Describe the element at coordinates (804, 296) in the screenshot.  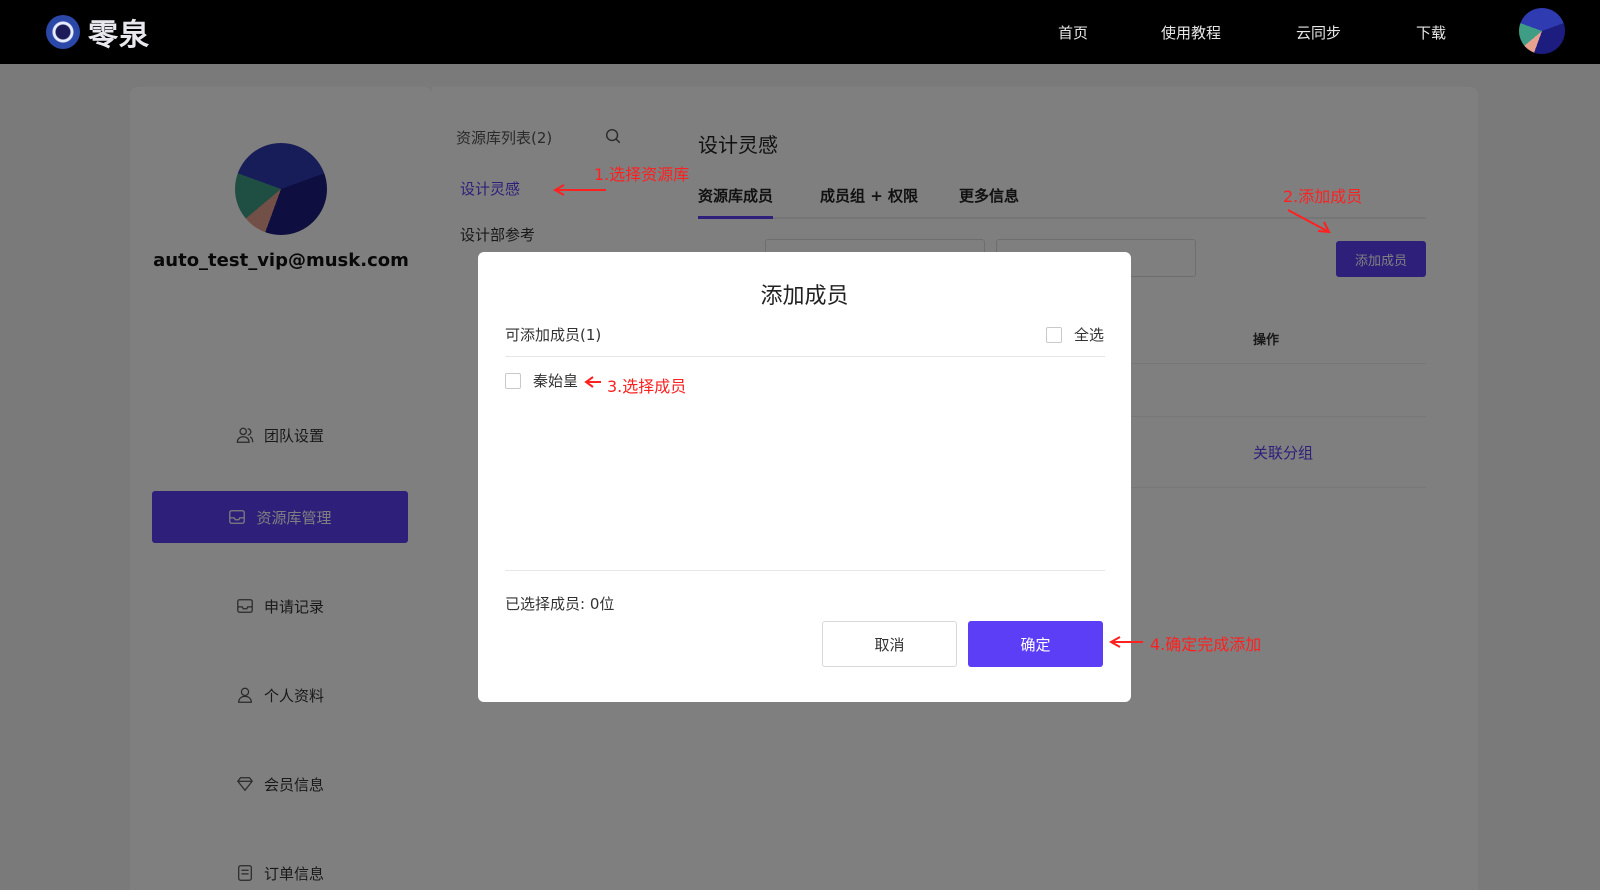
I see `dialog-title: 添加成员` at that location.